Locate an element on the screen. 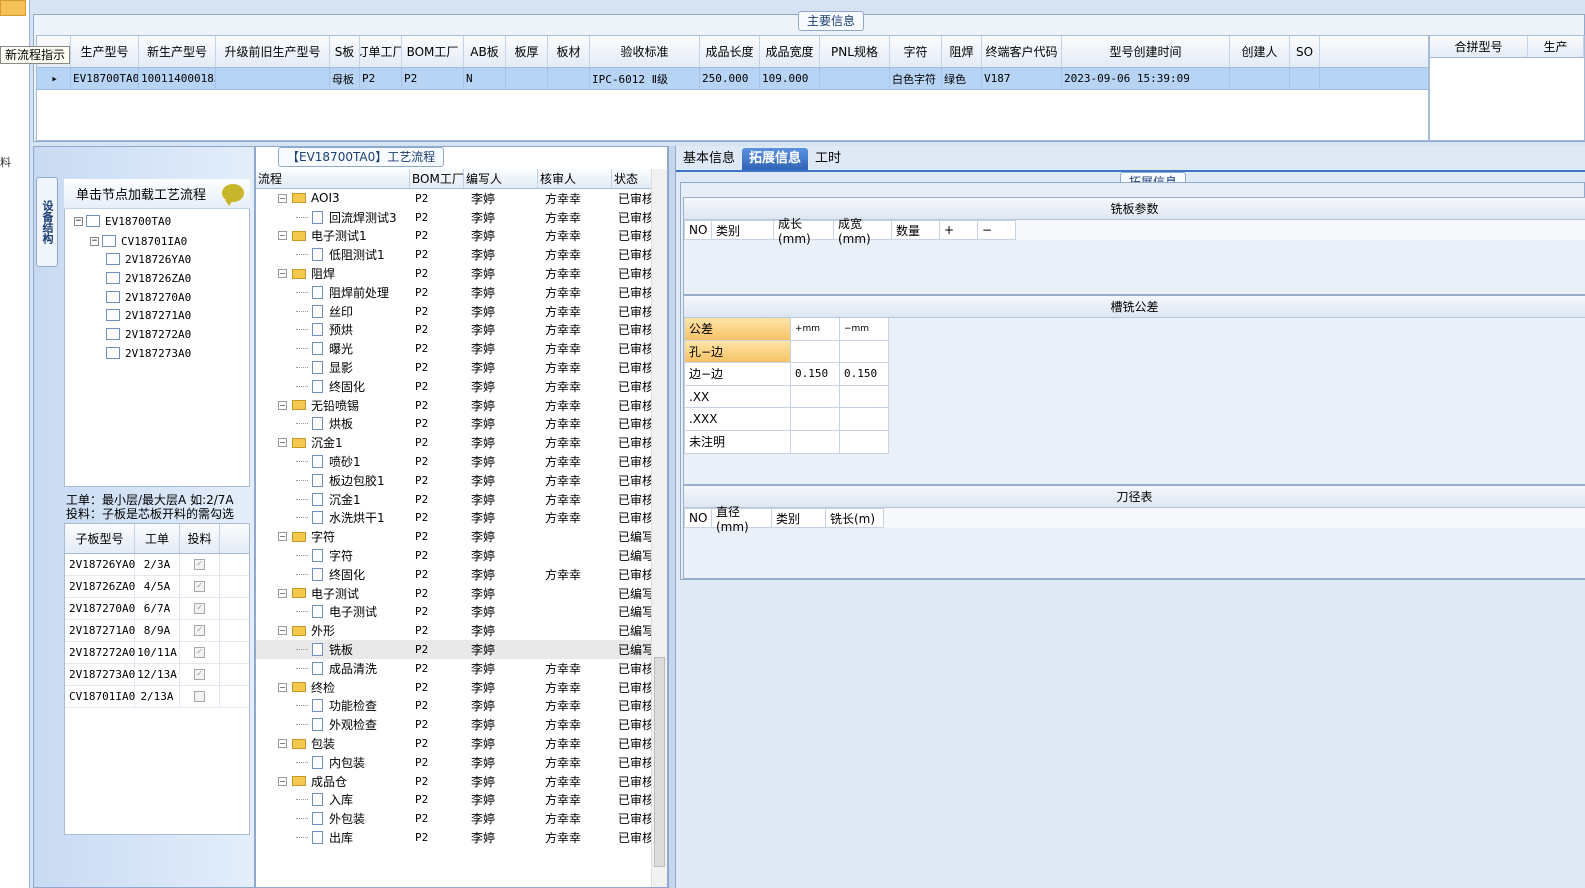 This screenshot has height=888, width=1585. main-col-header: 板厚 is located at coordinates (527, 51).